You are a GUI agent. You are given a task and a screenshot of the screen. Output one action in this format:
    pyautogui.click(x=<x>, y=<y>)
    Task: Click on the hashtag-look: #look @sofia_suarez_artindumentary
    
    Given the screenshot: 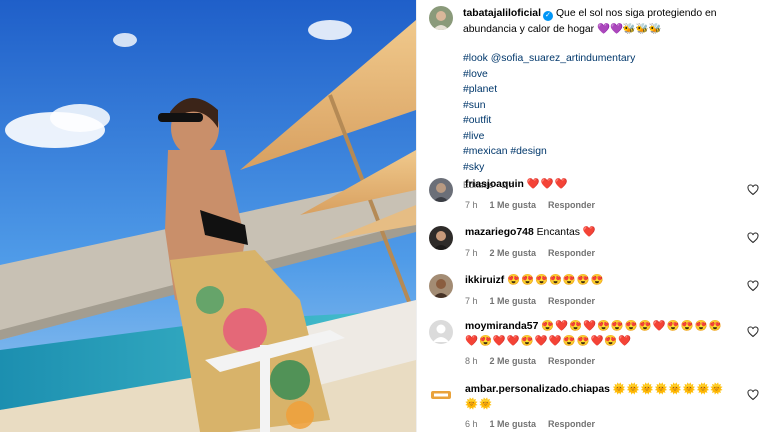 What is the action you would take?
    pyautogui.click(x=608, y=59)
    